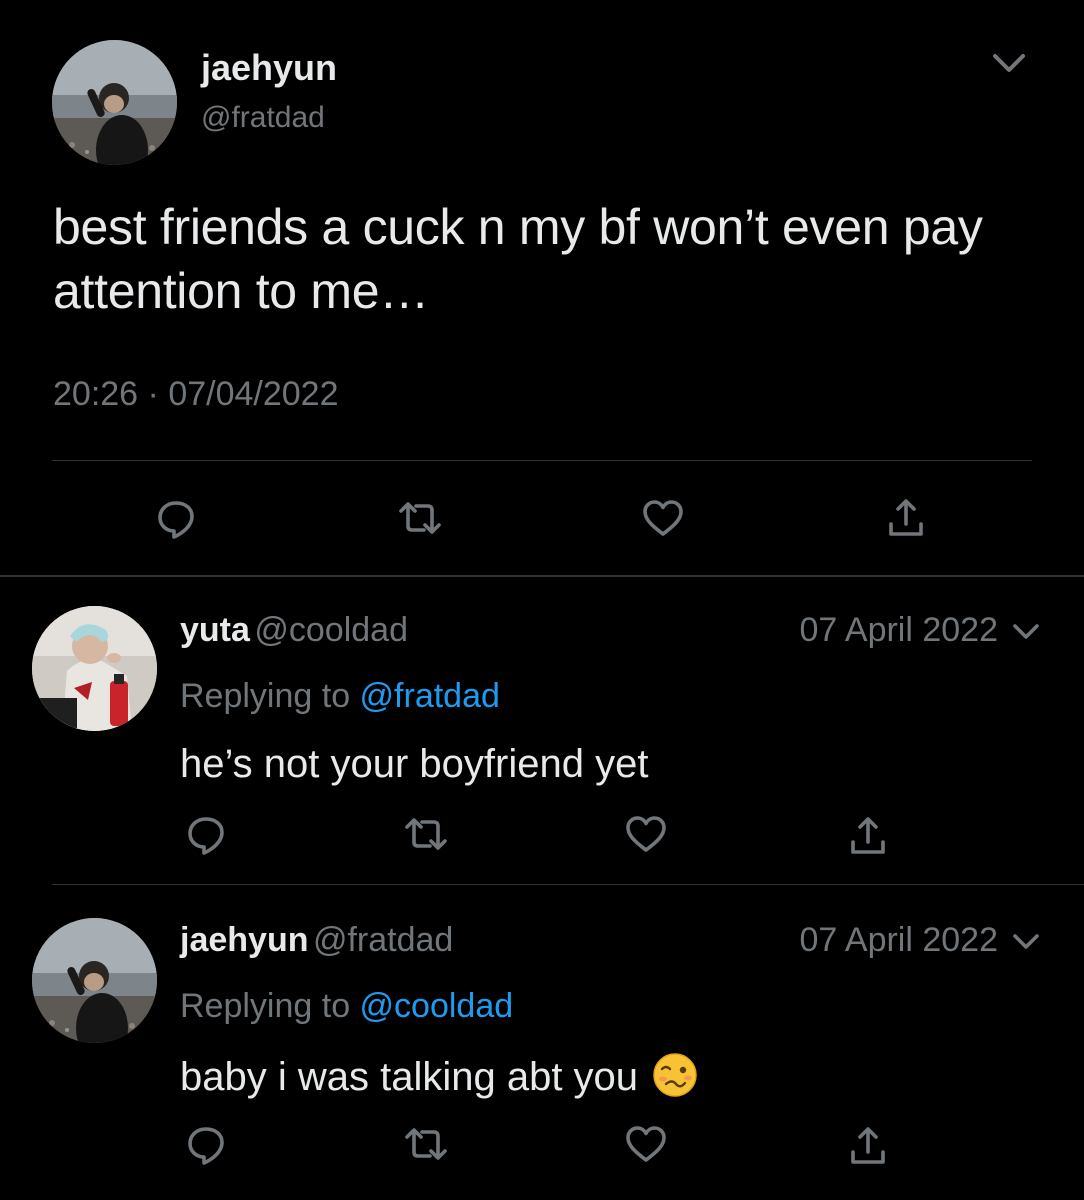  Describe the element at coordinates (96, 394) in the screenshot. I see `main-tweet-time: 20:26` at that location.